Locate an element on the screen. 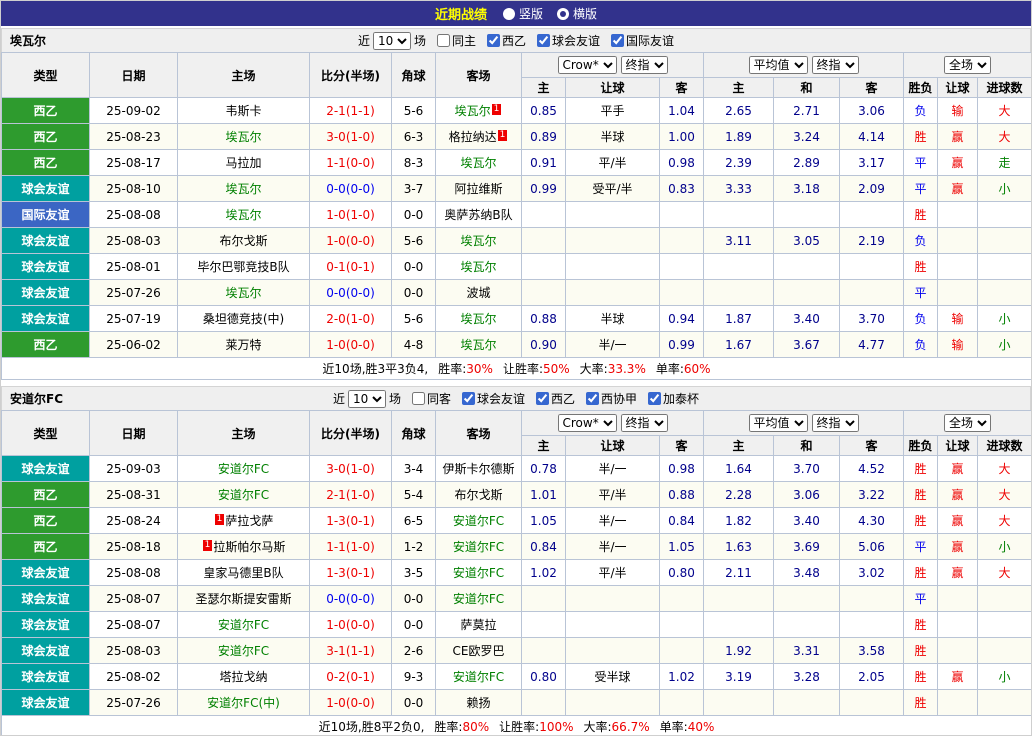 The width and height of the screenshot is (1032, 736). layout-radio-vertical: 竖版 is located at coordinates (522, 13).